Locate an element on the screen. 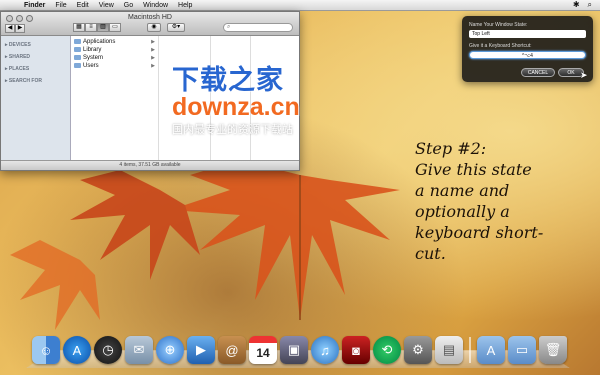 The height and width of the screenshot is (375, 600). address-book-icon: @ is located at coordinates (232, 350).